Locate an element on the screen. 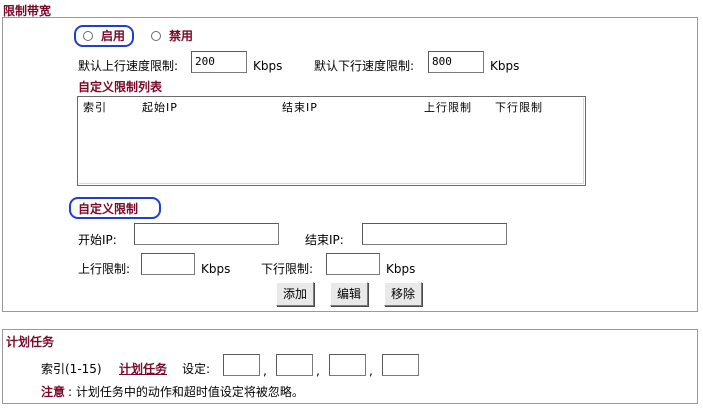 This screenshot has height=408, width=703. default-up-label: 默认上行速度限制: is located at coordinates (128, 66).